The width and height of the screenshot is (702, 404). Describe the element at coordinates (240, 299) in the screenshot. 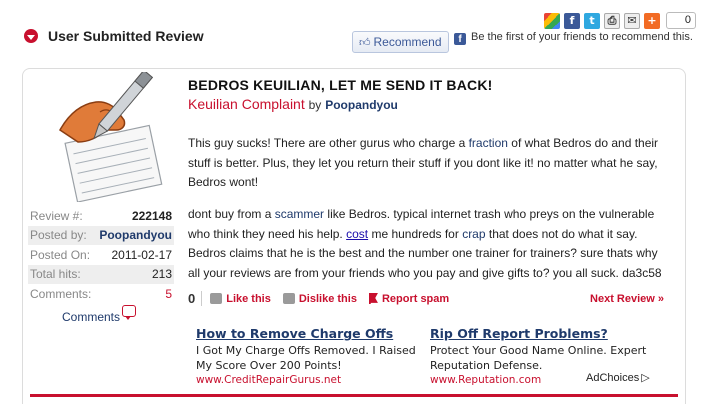

I see `like-button: Like this` at that location.